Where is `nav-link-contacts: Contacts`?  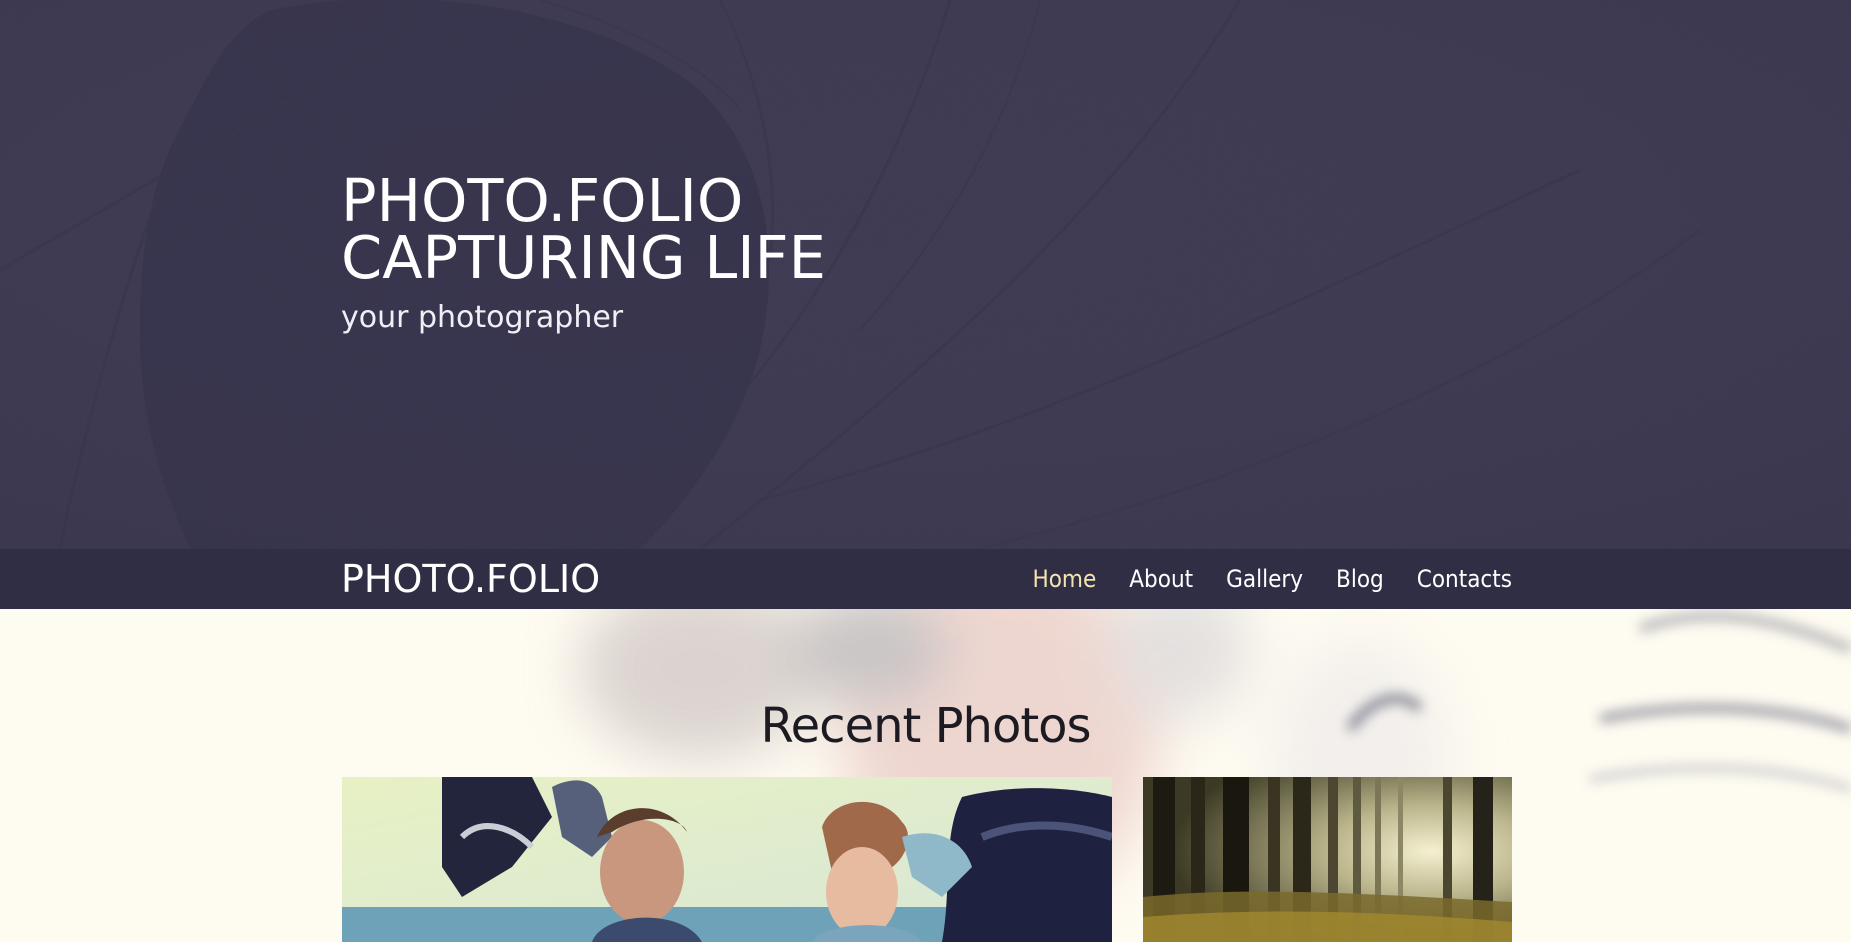
nav-link-contacts: Contacts is located at coordinates (1464, 579).